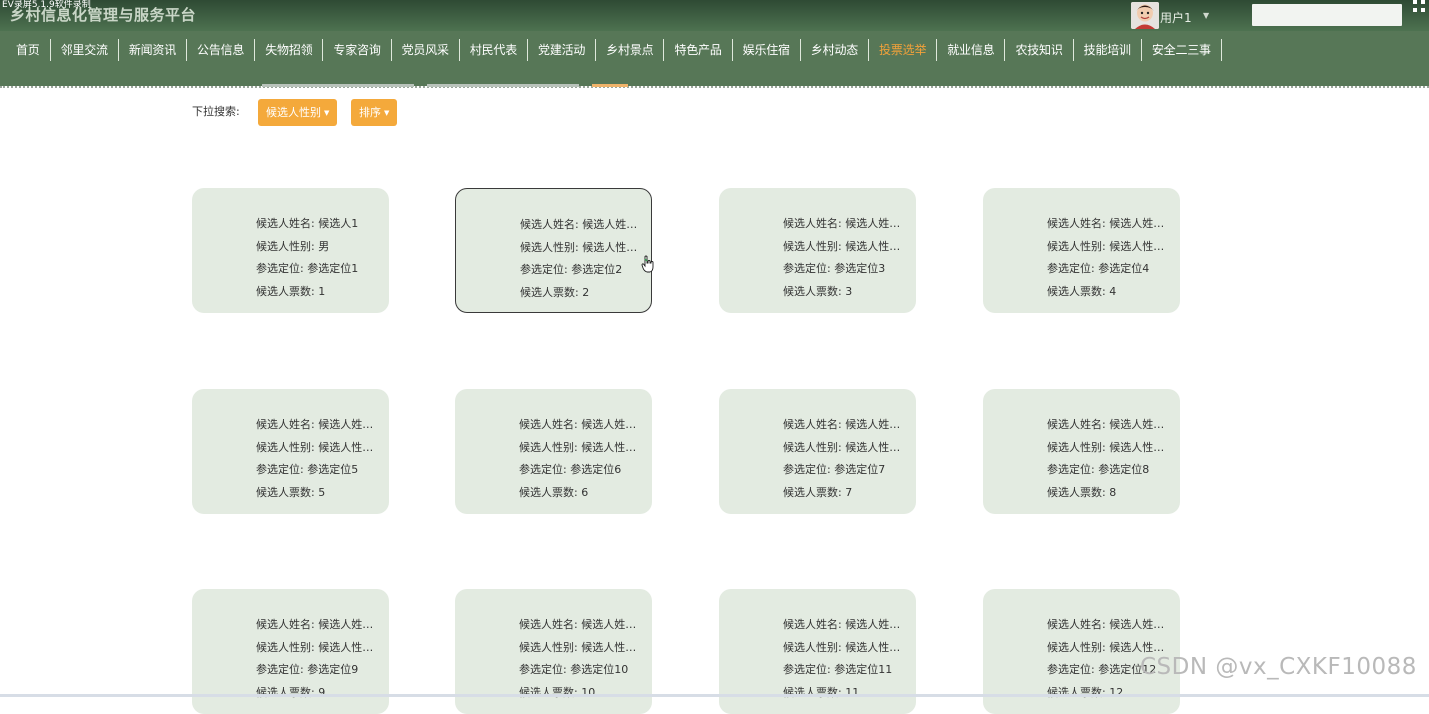 Image resolution: width=1429 pixels, height=714 pixels. Describe the element at coordinates (876, 647) in the screenshot. I see `field-value: 候选人性别11` at that location.